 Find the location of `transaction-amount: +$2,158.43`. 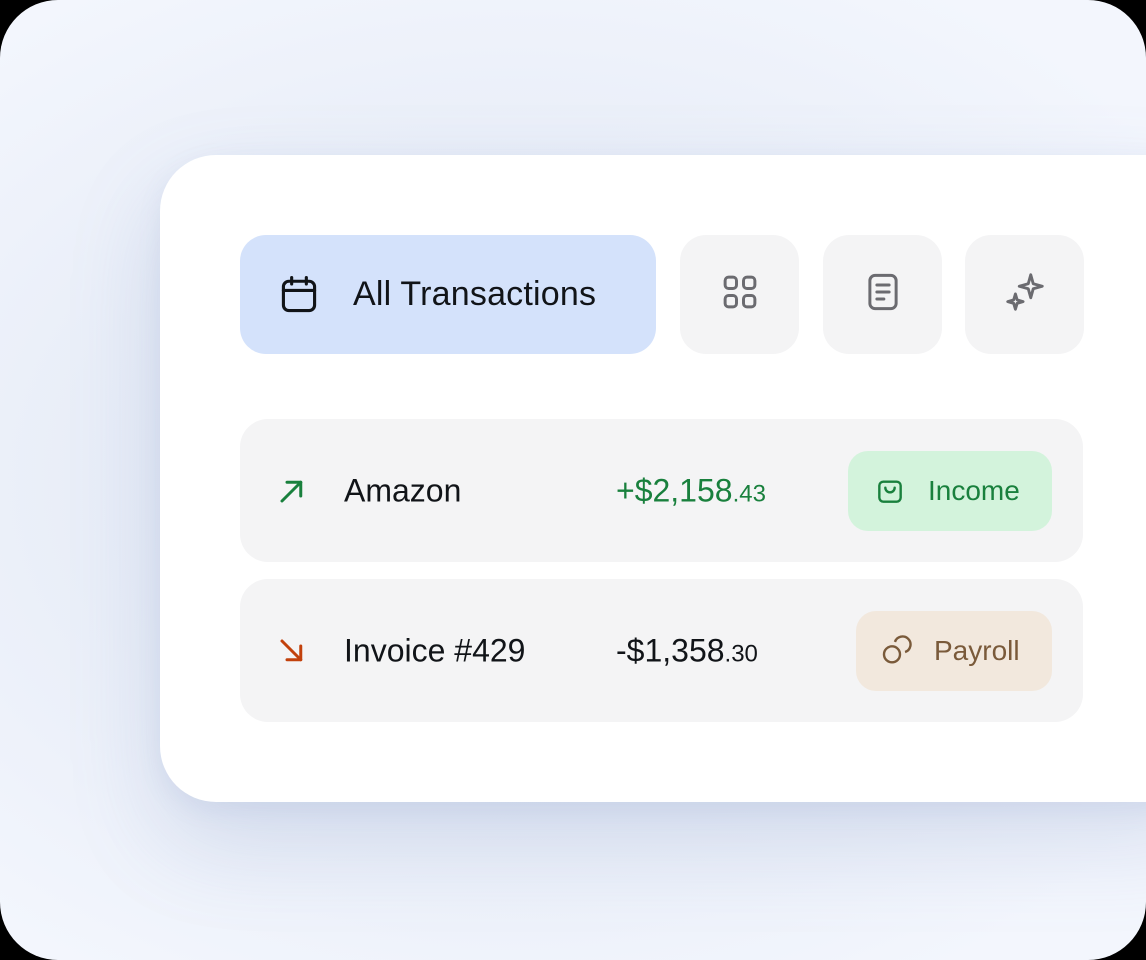

transaction-amount: +$2,158.43 is located at coordinates (691, 490).